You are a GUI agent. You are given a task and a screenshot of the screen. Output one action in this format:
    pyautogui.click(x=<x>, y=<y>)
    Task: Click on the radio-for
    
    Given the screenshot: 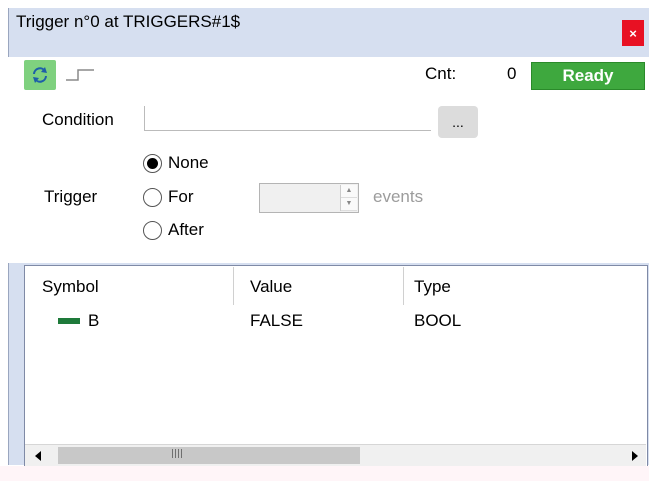 What is the action you would take?
    pyautogui.click(x=152, y=197)
    